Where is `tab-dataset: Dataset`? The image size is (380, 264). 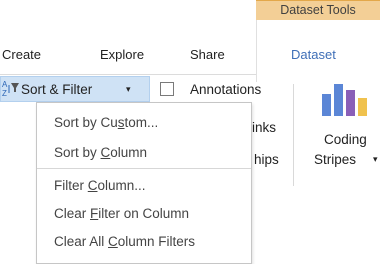 tab-dataset: Dataset is located at coordinates (313, 54).